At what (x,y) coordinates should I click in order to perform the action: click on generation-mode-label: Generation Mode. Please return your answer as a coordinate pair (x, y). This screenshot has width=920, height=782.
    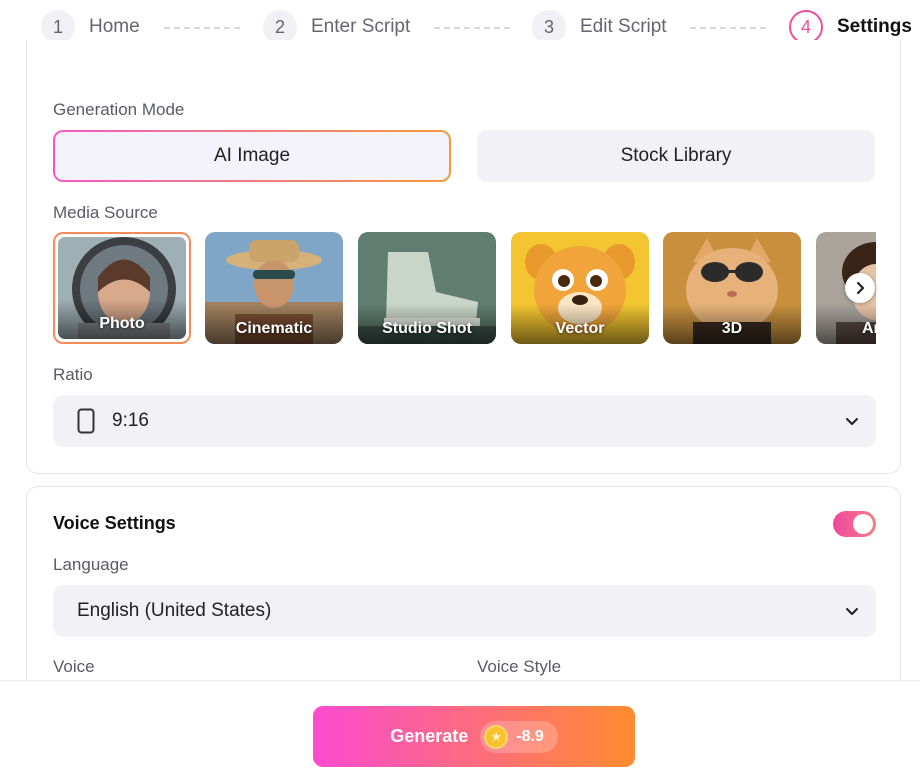
    Looking at the image, I should click on (119, 109).